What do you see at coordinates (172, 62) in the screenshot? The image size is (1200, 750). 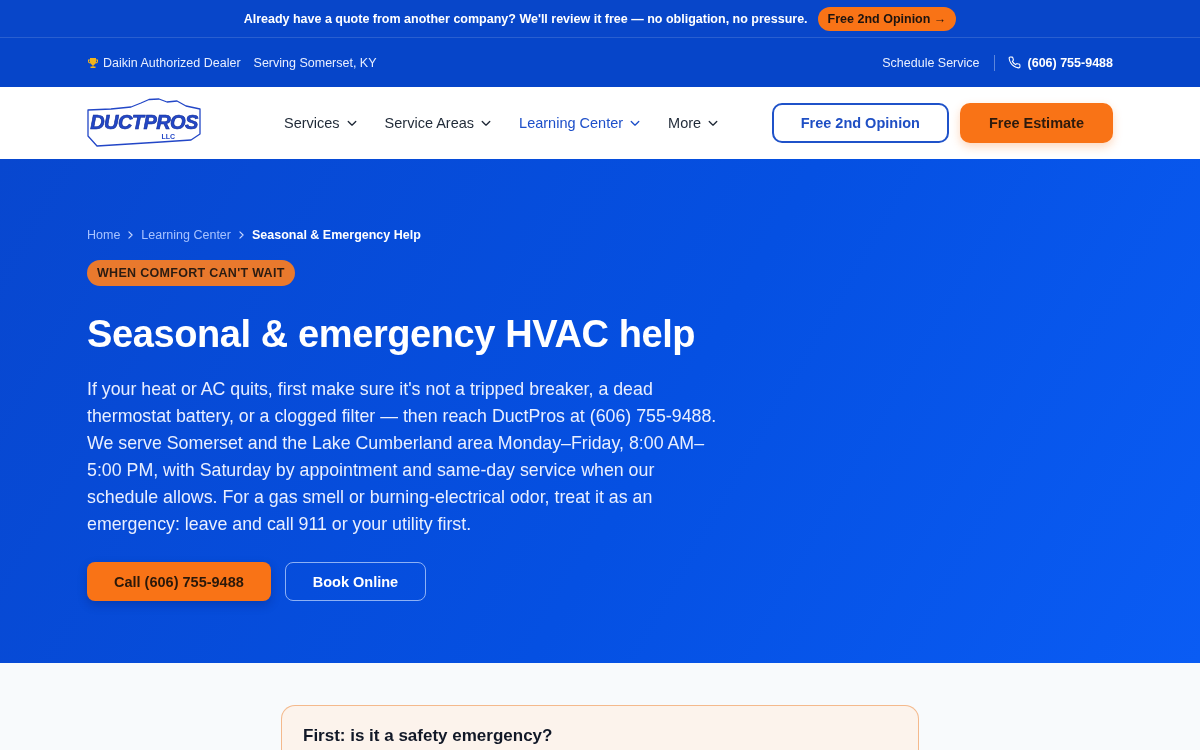 I see `dealer-text: Daikin Authorized Dealer` at bounding box center [172, 62].